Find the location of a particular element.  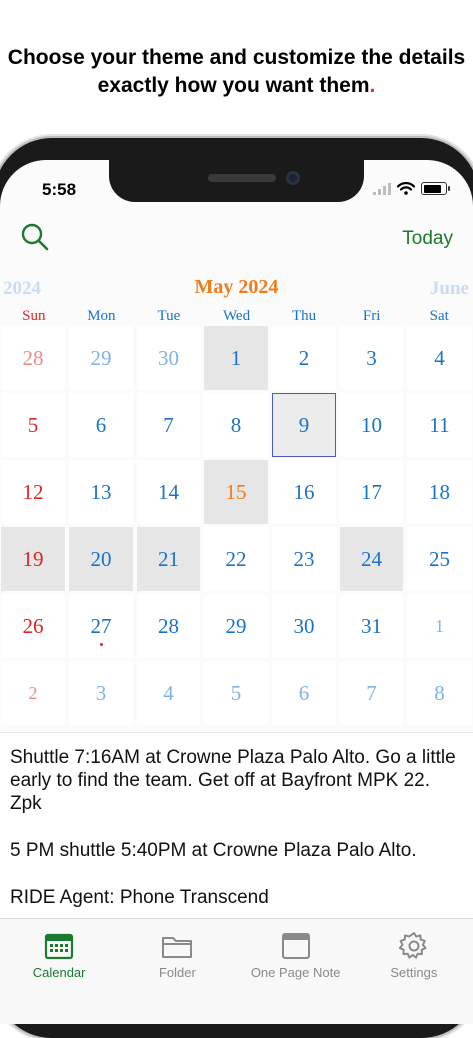

current-month-label: May 2024 is located at coordinates (236, 287).